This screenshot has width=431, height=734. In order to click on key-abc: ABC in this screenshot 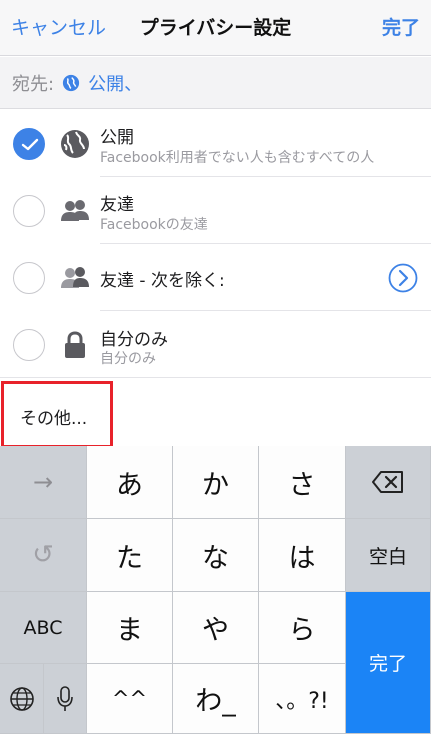, I will do `click(43, 628)`.